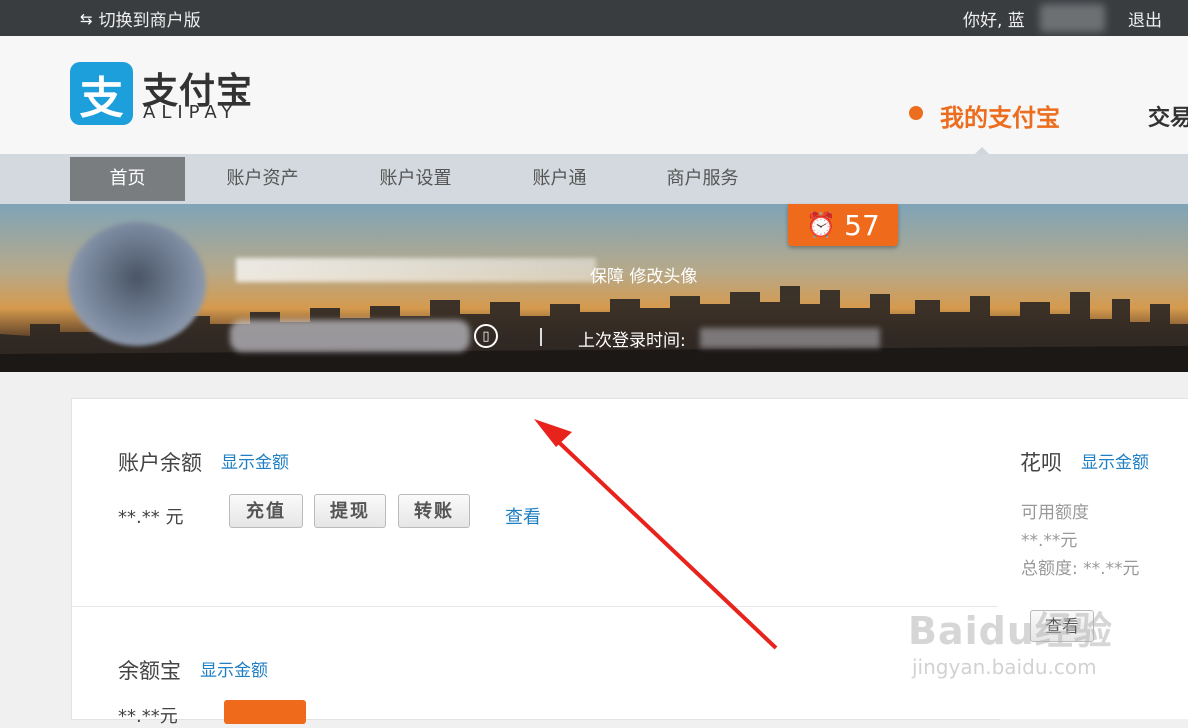 The height and width of the screenshot is (728, 1188). What do you see at coordinates (160, 463) in the screenshot?
I see `balance-title: 账户余额` at bounding box center [160, 463].